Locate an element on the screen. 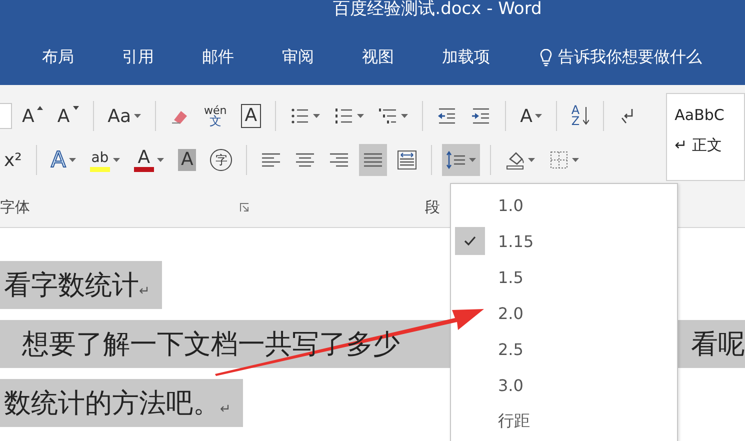  down-triangle-icon is located at coordinates (75, 108).